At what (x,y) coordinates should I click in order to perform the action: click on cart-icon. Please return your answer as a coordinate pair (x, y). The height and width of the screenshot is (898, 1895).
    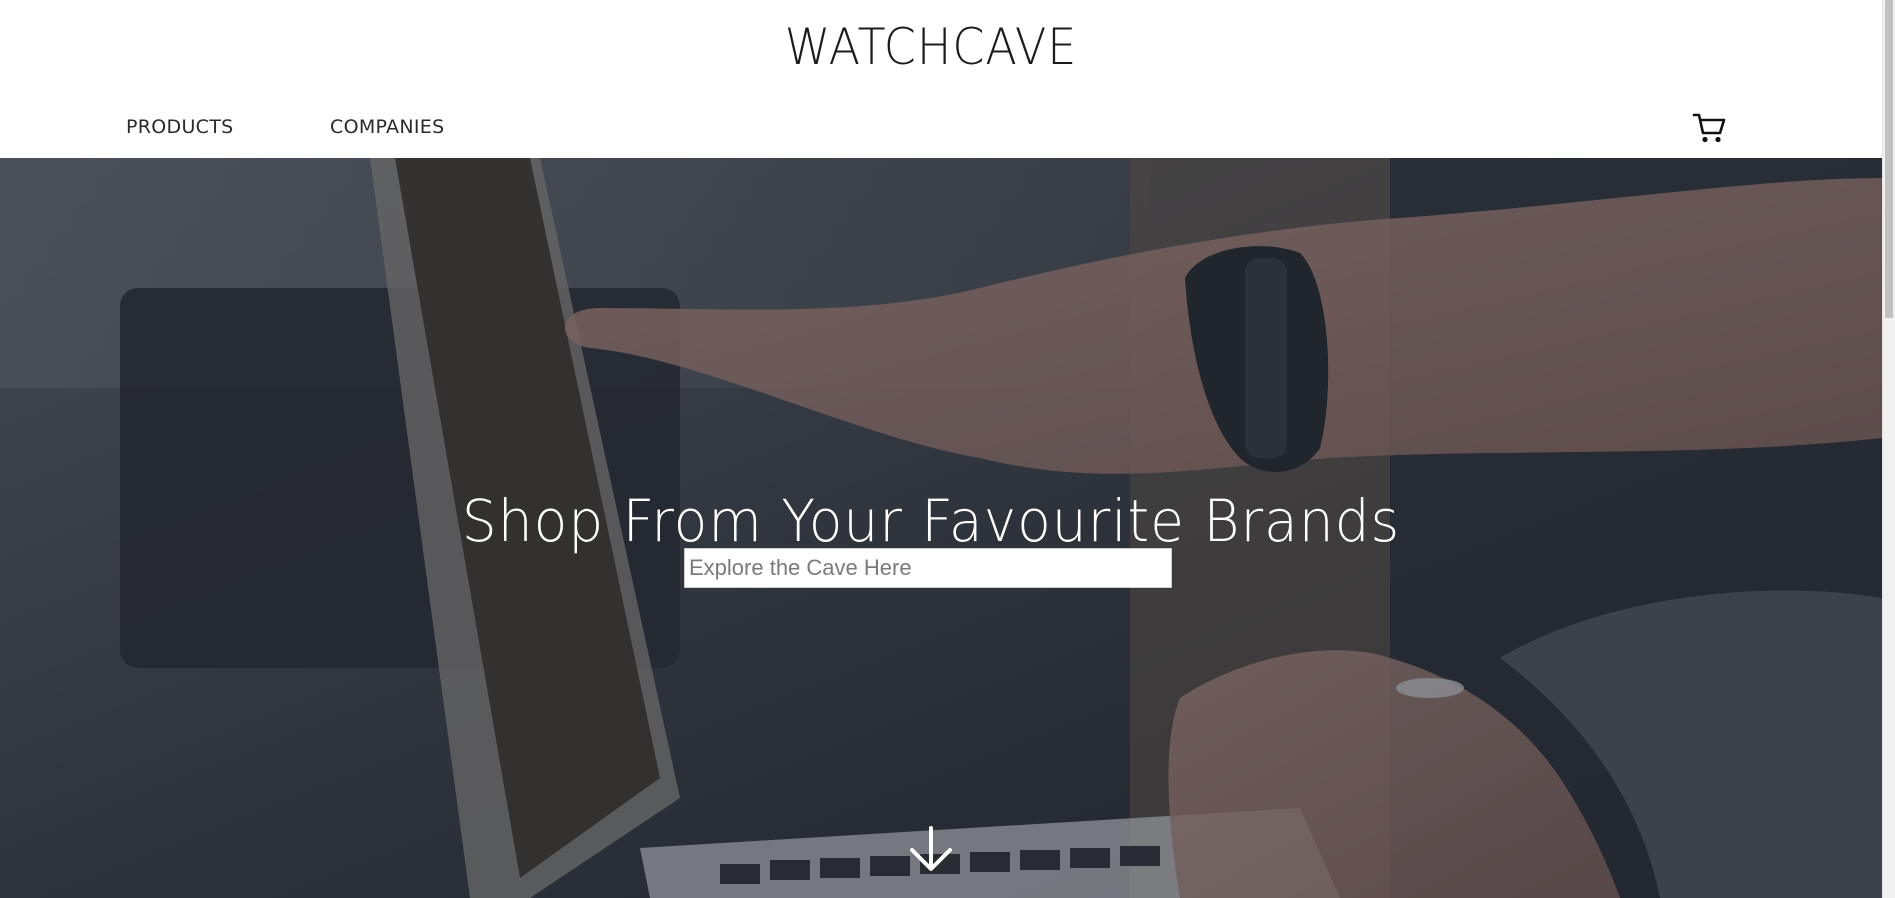
    Looking at the image, I should click on (1709, 128).